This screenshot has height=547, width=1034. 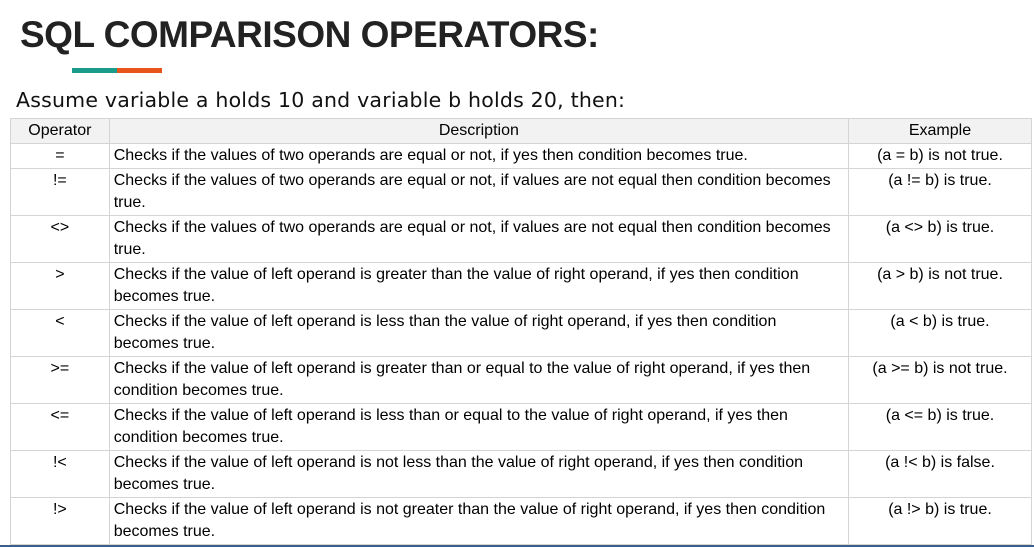 I want to click on example-cell: (a !< b) is false., so click(x=940, y=474).